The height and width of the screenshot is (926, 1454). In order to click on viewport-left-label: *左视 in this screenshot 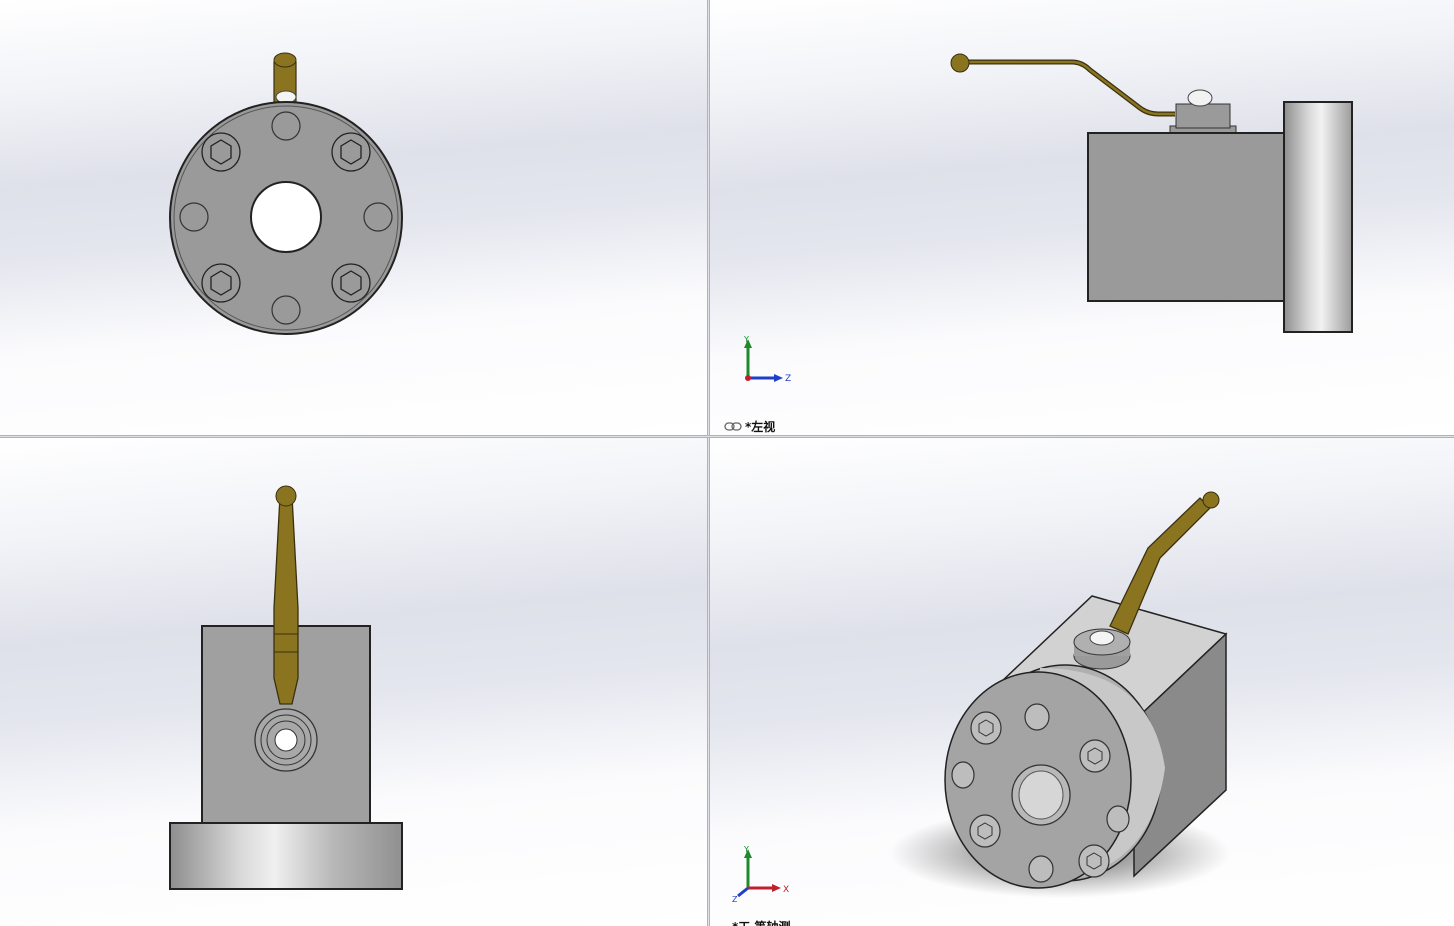, I will do `click(749, 426)`.